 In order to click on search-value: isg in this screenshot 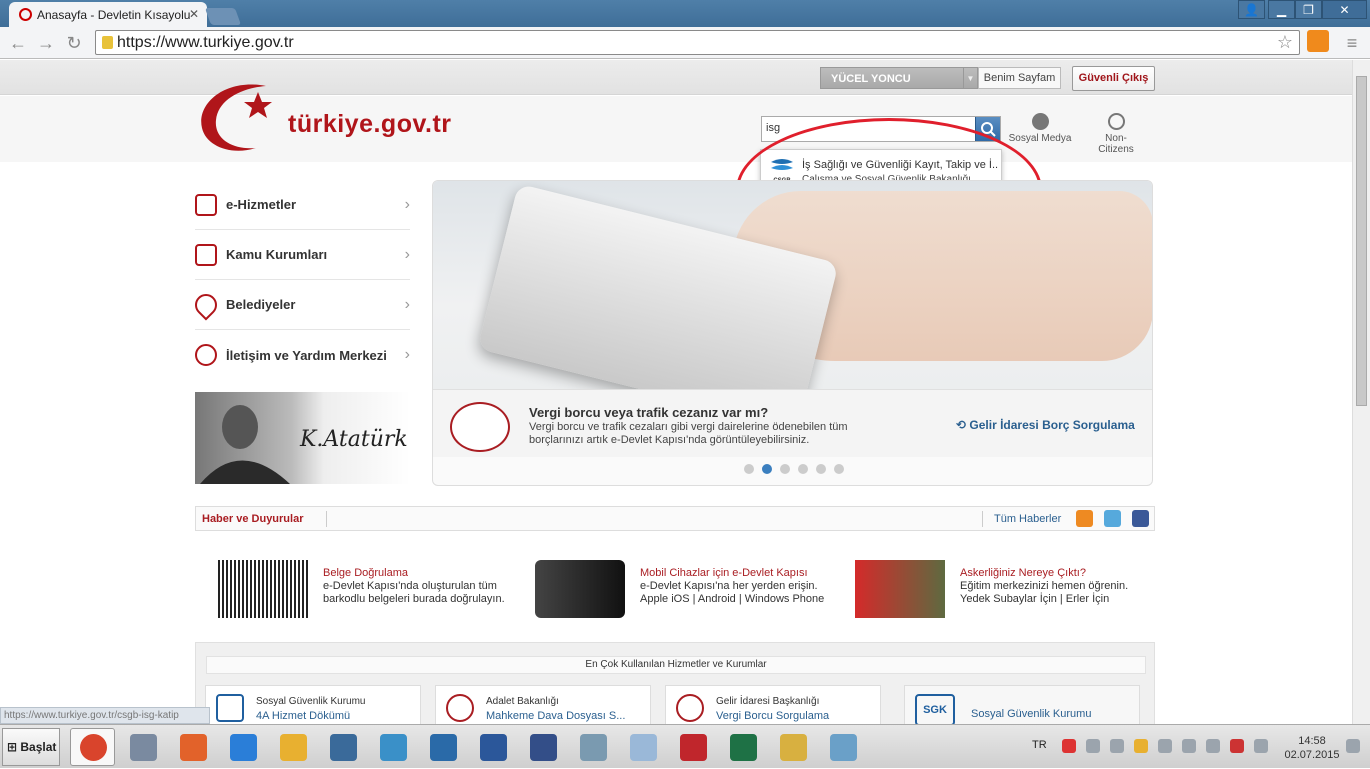, I will do `click(773, 128)`.